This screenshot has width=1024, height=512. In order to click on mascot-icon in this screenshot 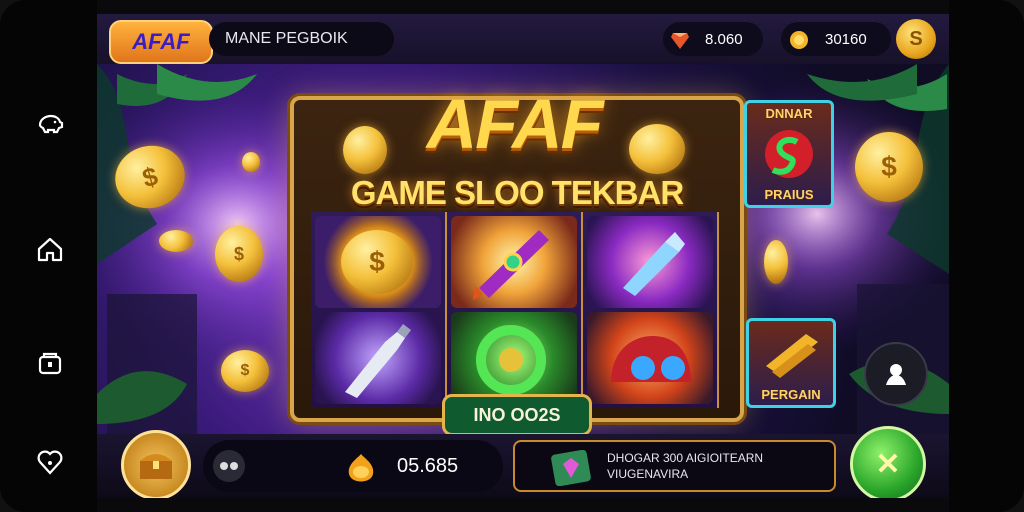, I will do `click(896, 374)`.